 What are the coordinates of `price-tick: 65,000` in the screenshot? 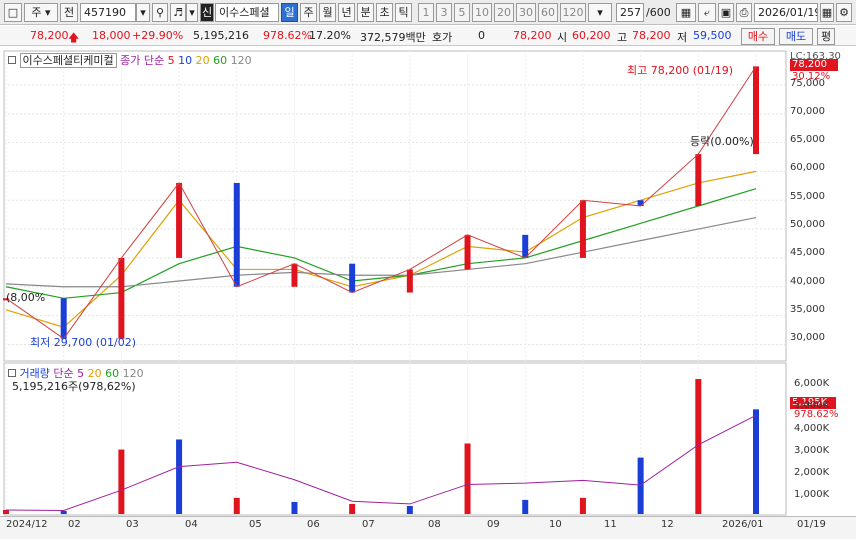 It's located at (807, 139).